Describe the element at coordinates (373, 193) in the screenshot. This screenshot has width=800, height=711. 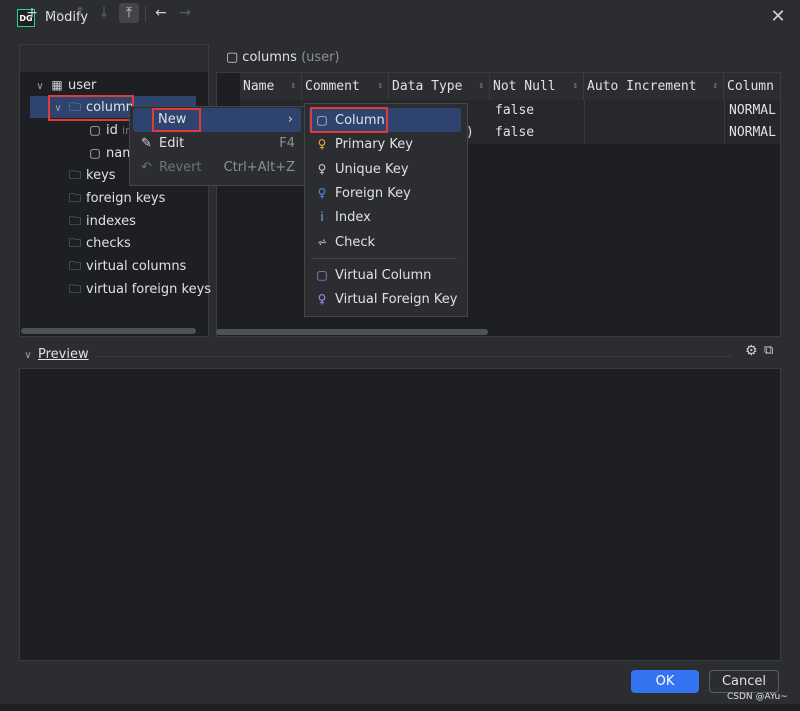
I see `submenu-item-label: Foreign Key` at that location.